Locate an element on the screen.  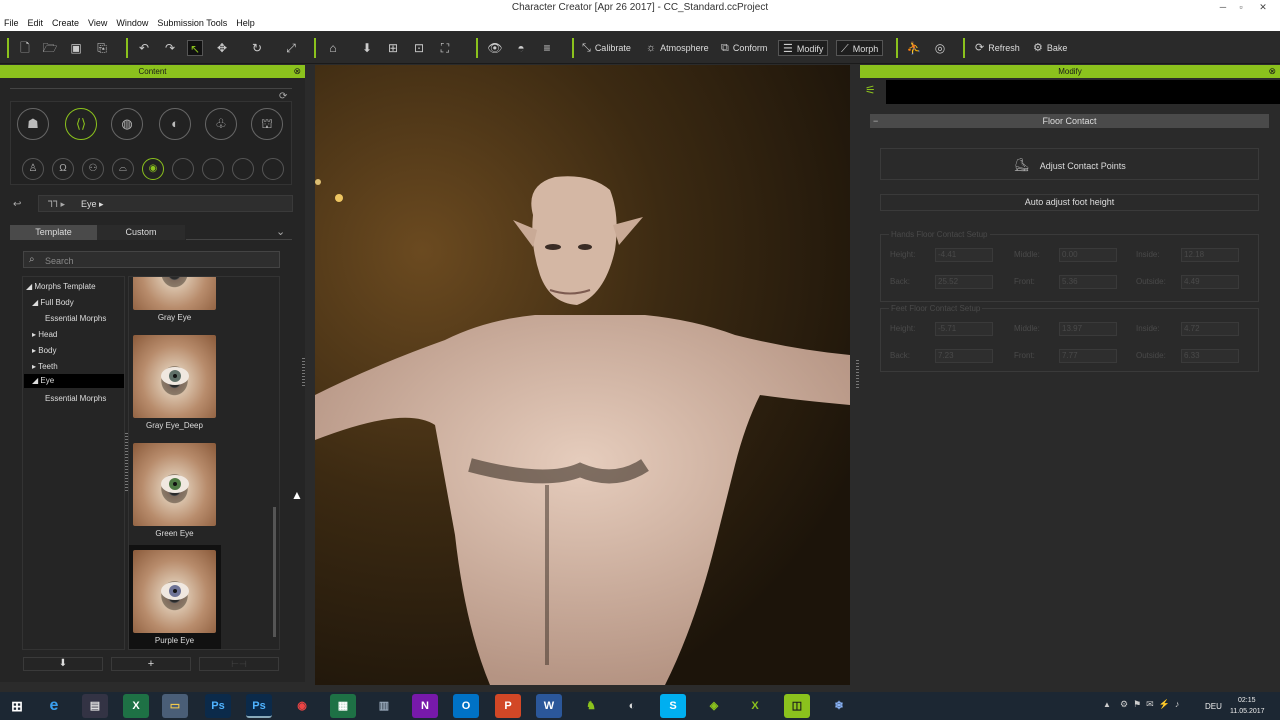
tree-item-full-body: ◢ Full Body is located at coordinates (53, 302).